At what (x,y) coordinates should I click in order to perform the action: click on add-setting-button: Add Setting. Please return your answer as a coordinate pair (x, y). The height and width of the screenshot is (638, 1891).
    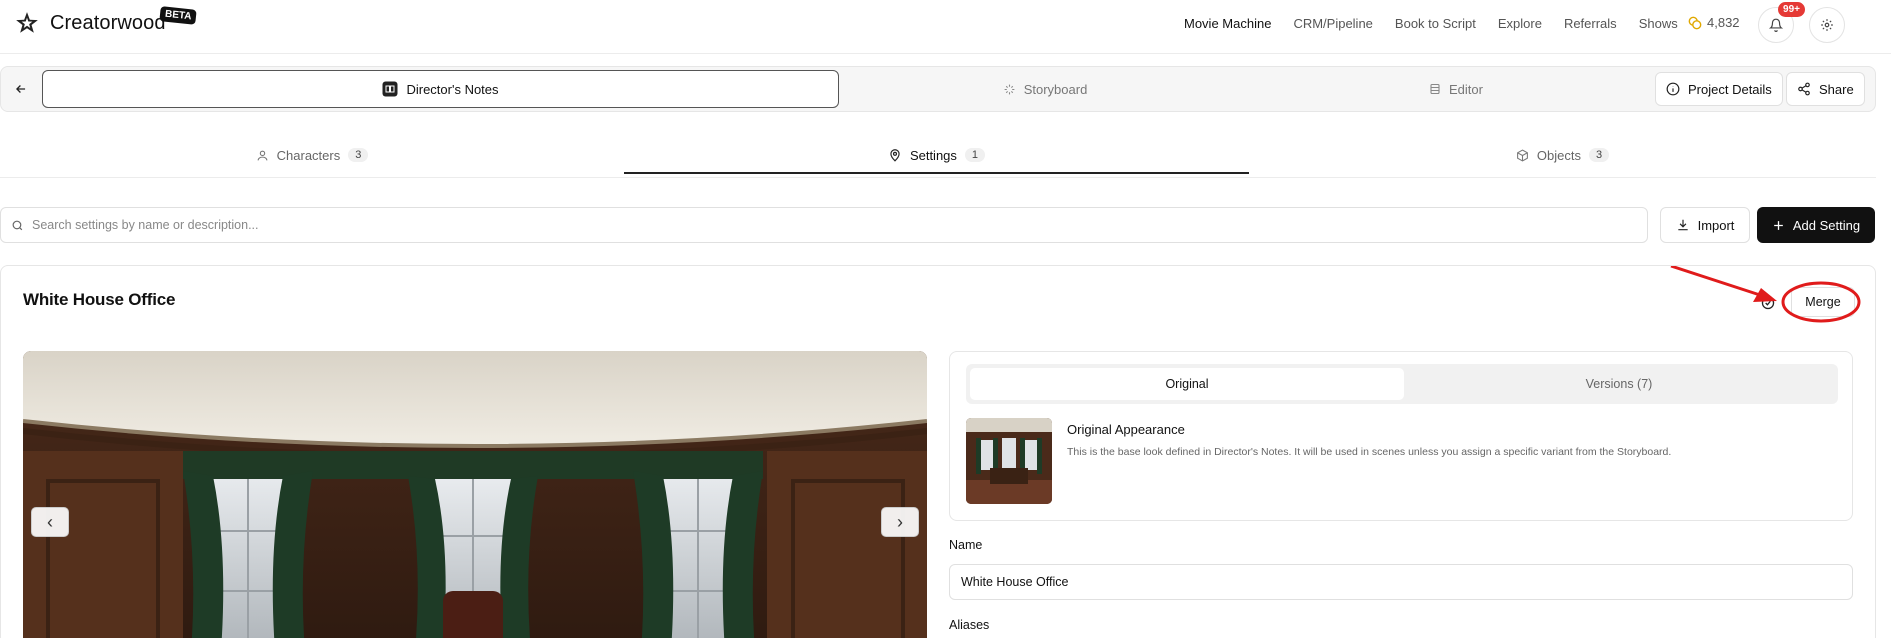
    Looking at the image, I should click on (1816, 225).